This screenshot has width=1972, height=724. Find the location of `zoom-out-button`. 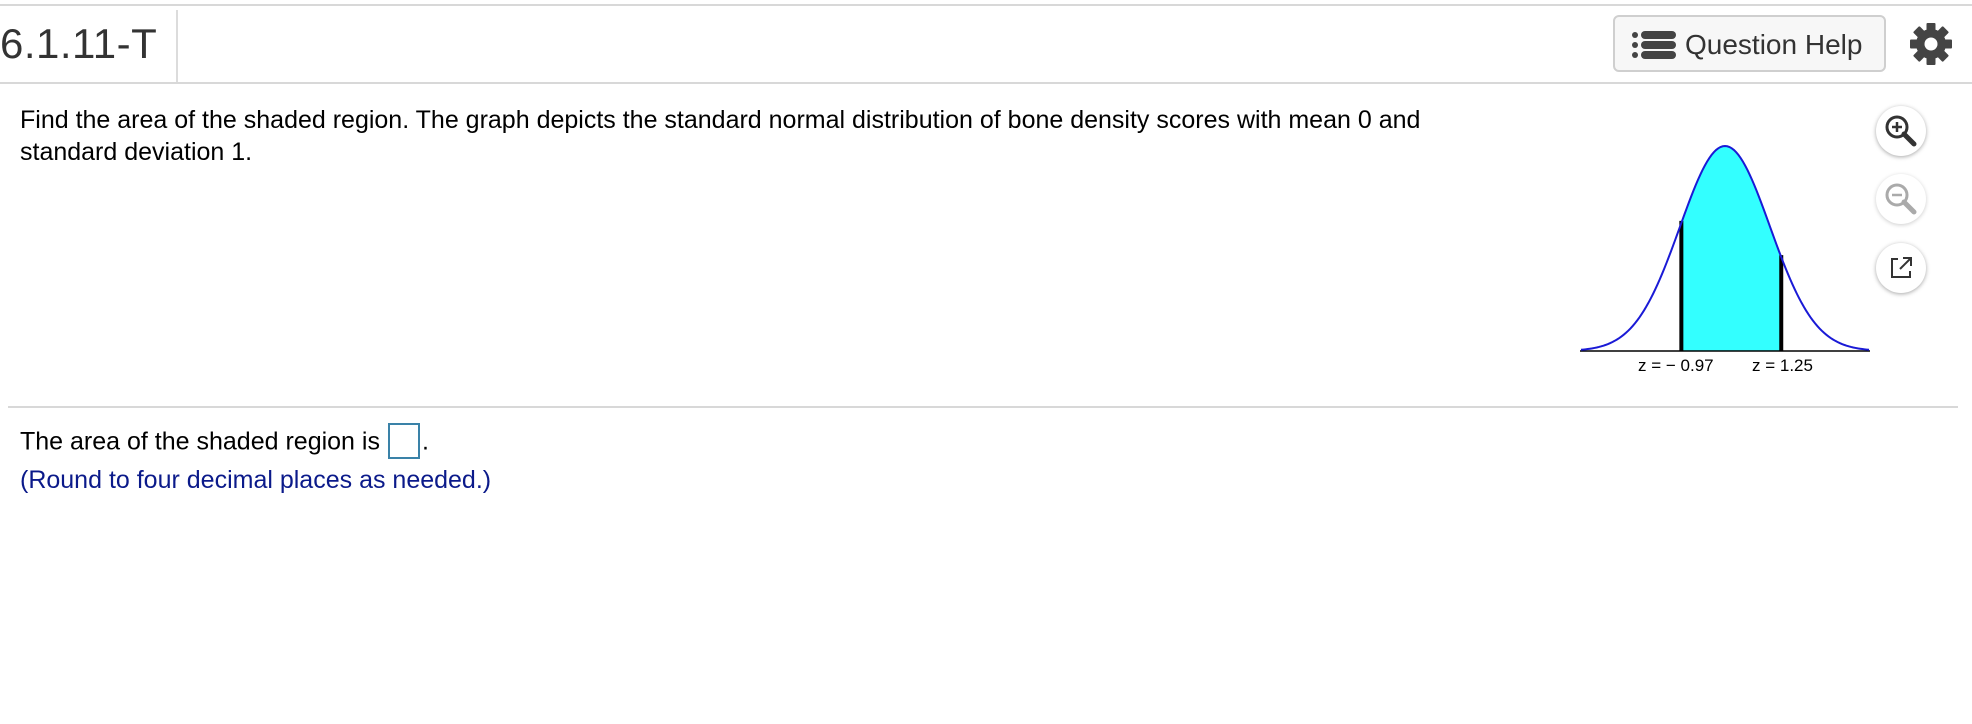

zoom-out-button is located at coordinates (1901, 199).